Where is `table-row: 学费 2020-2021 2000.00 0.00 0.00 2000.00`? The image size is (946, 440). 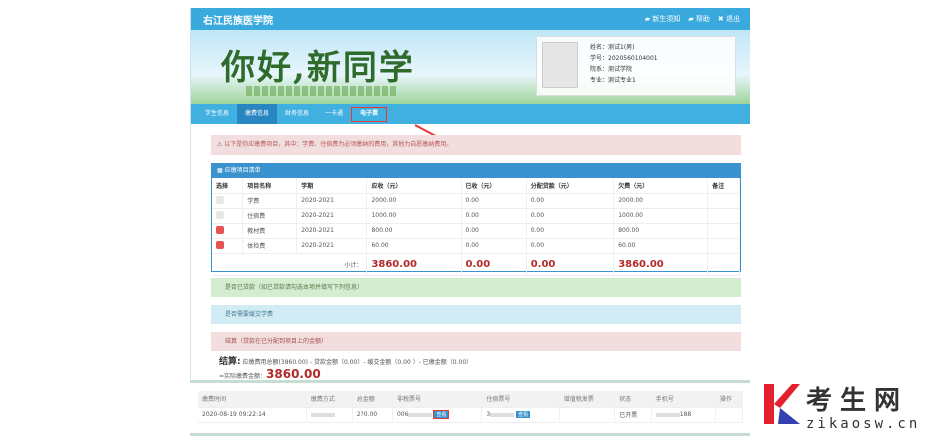
table-row: 学费 2020-2021 2000.00 0.00 0.00 2000.00 is located at coordinates (476, 201).